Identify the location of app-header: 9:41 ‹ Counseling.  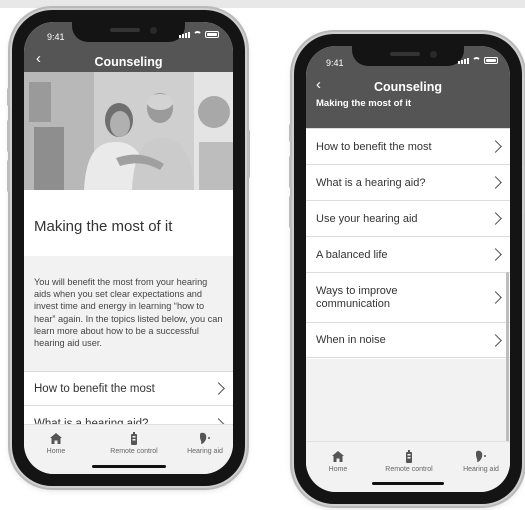
(128, 47).